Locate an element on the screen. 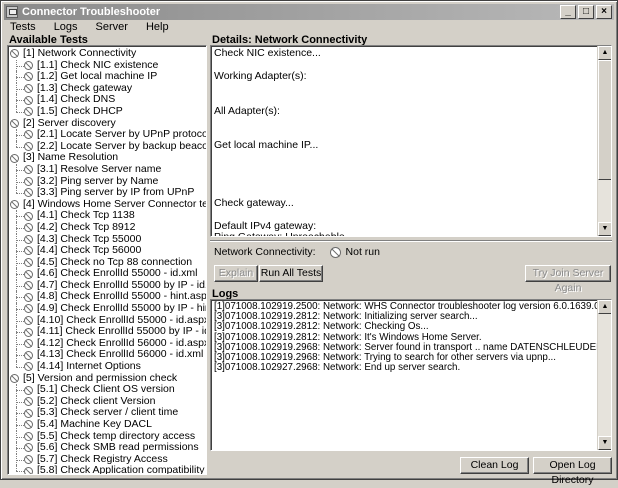 The width and height of the screenshot is (618, 488). maximize-button: □ is located at coordinates (586, 12).